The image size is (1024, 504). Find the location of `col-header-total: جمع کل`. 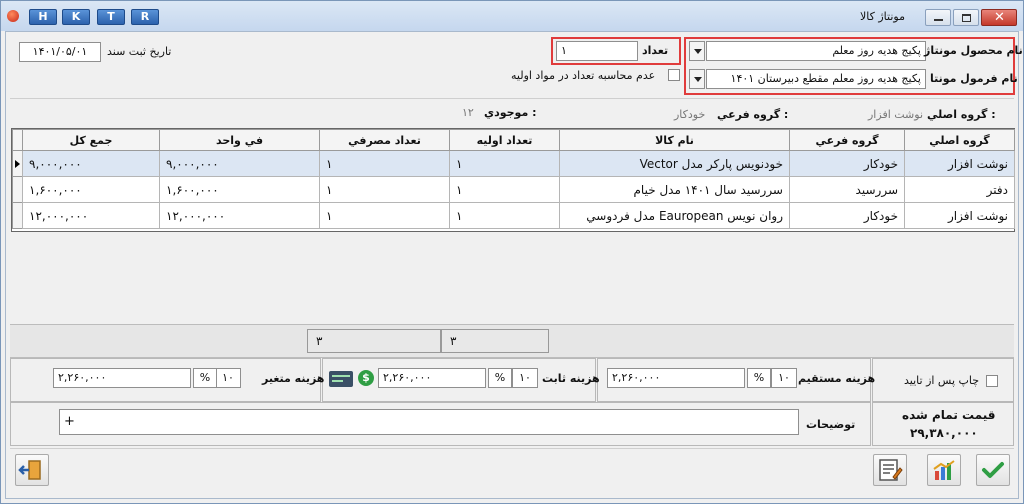

col-header-total: جمع کل is located at coordinates (91, 140).